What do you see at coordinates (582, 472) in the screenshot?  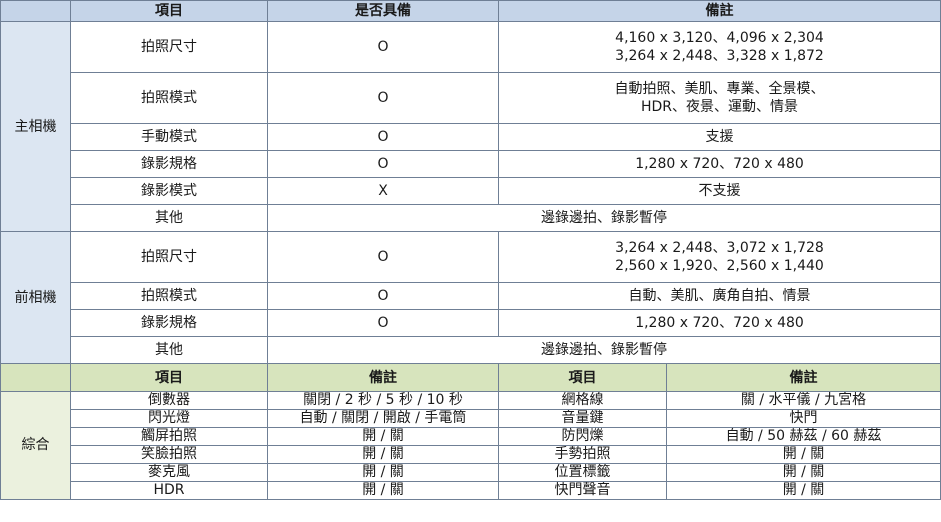 I see `general-item-2: 位置標籤` at bounding box center [582, 472].